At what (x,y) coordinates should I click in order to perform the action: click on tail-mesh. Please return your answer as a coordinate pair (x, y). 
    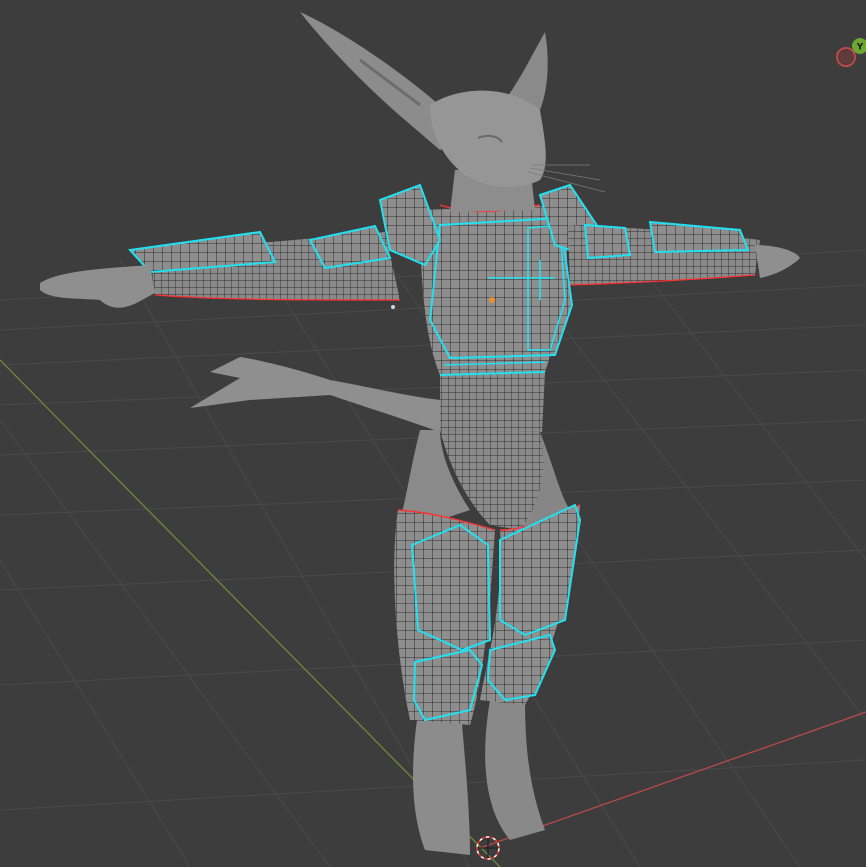
    Looking at the image, I should click on (315, 394).